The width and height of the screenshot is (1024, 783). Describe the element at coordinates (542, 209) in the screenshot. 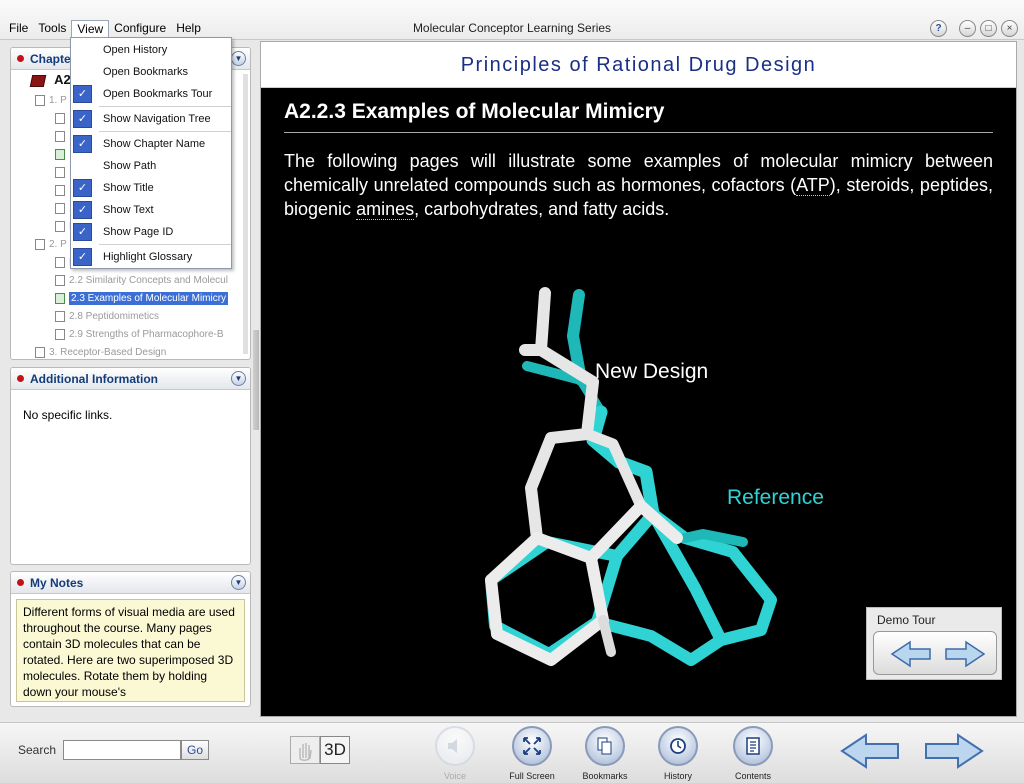

I see `page-text-part: , carbohydrates, and fatty acids.` at that location.